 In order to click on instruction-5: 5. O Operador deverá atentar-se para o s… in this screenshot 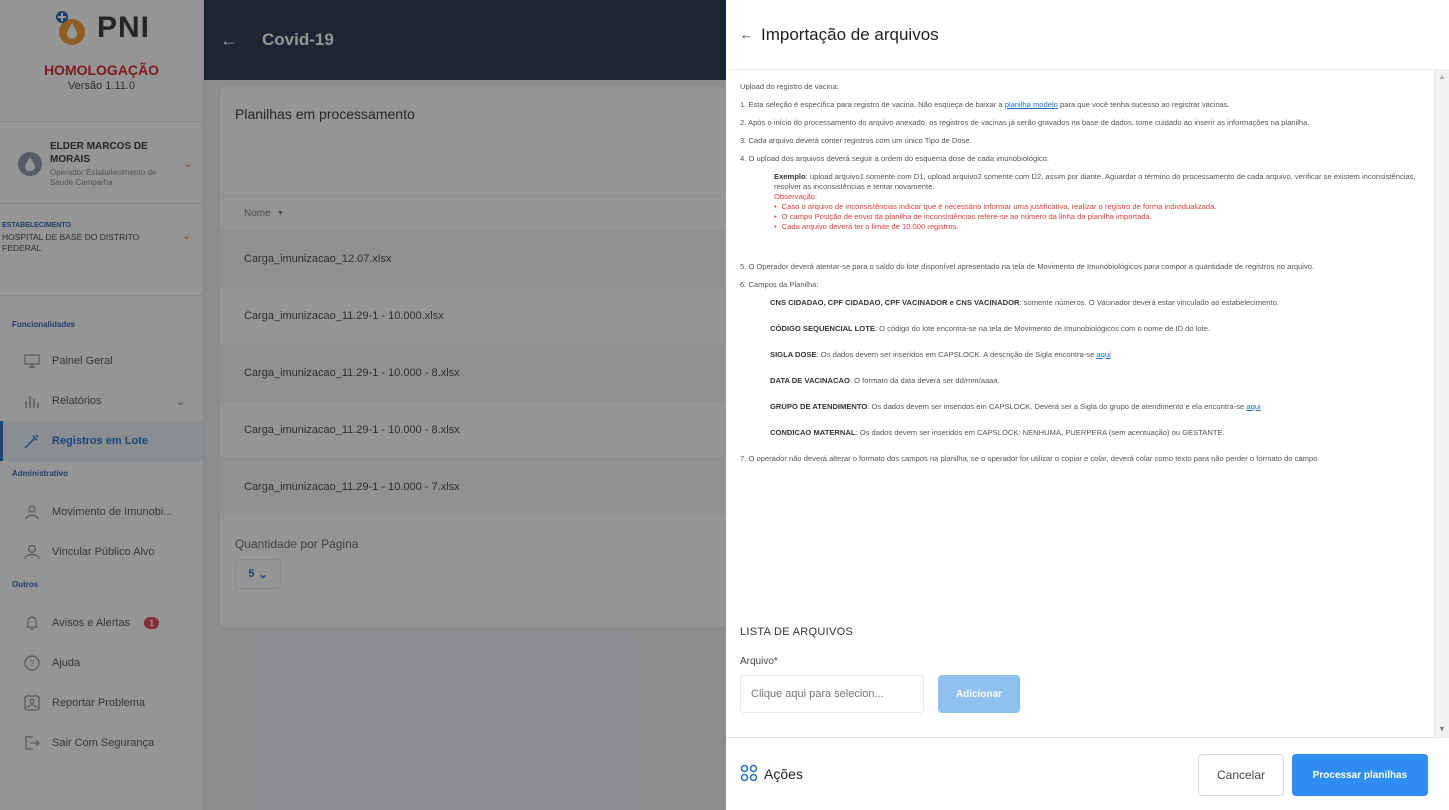, I will do `click(1027, 266)`.